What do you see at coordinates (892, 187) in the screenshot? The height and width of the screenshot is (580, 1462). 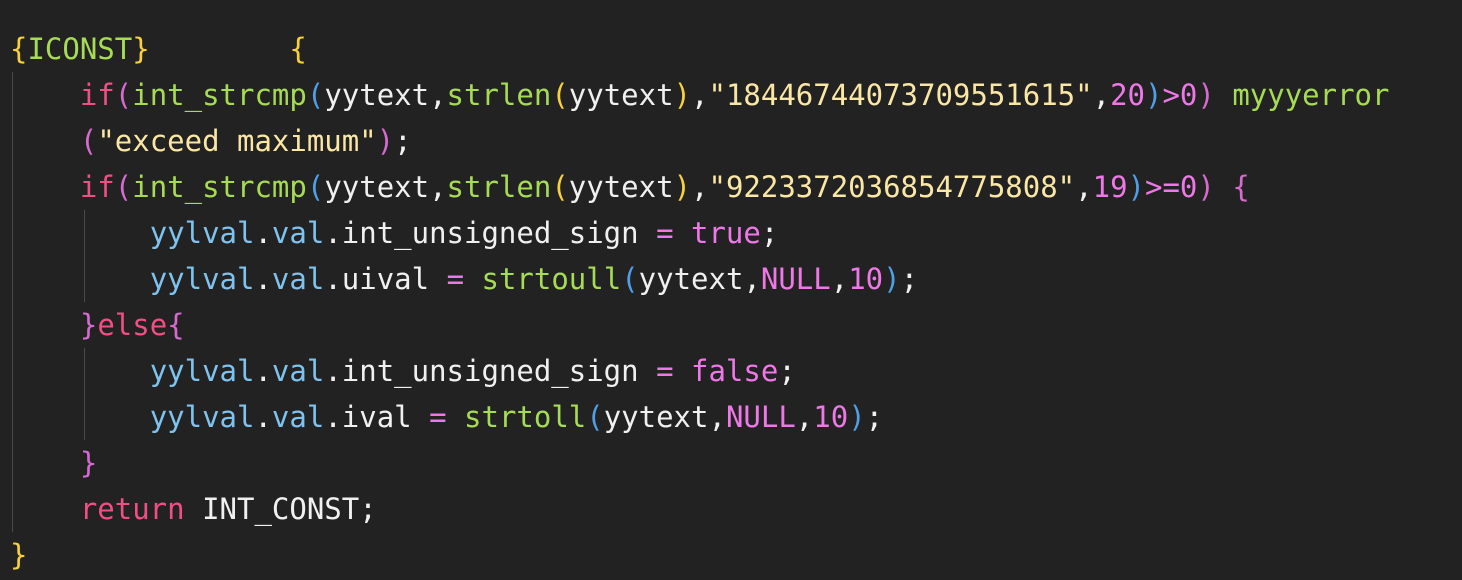 I see `code-token: "9223372036854775808"` at bounding box center [892, 187].